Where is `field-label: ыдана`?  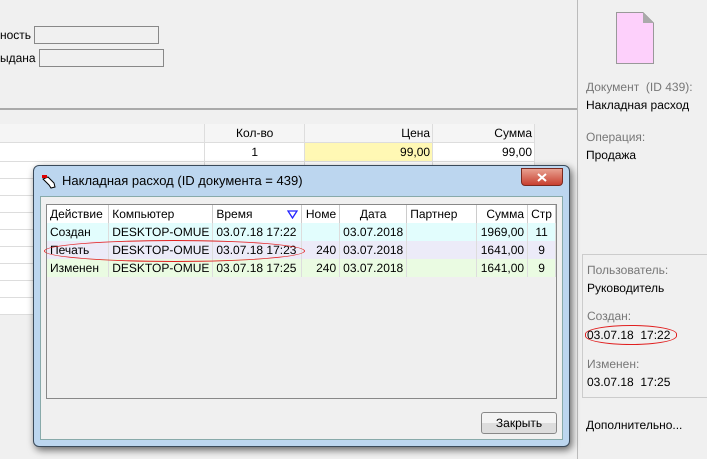
field-label: ыдана is located at coordinates (18, 58).